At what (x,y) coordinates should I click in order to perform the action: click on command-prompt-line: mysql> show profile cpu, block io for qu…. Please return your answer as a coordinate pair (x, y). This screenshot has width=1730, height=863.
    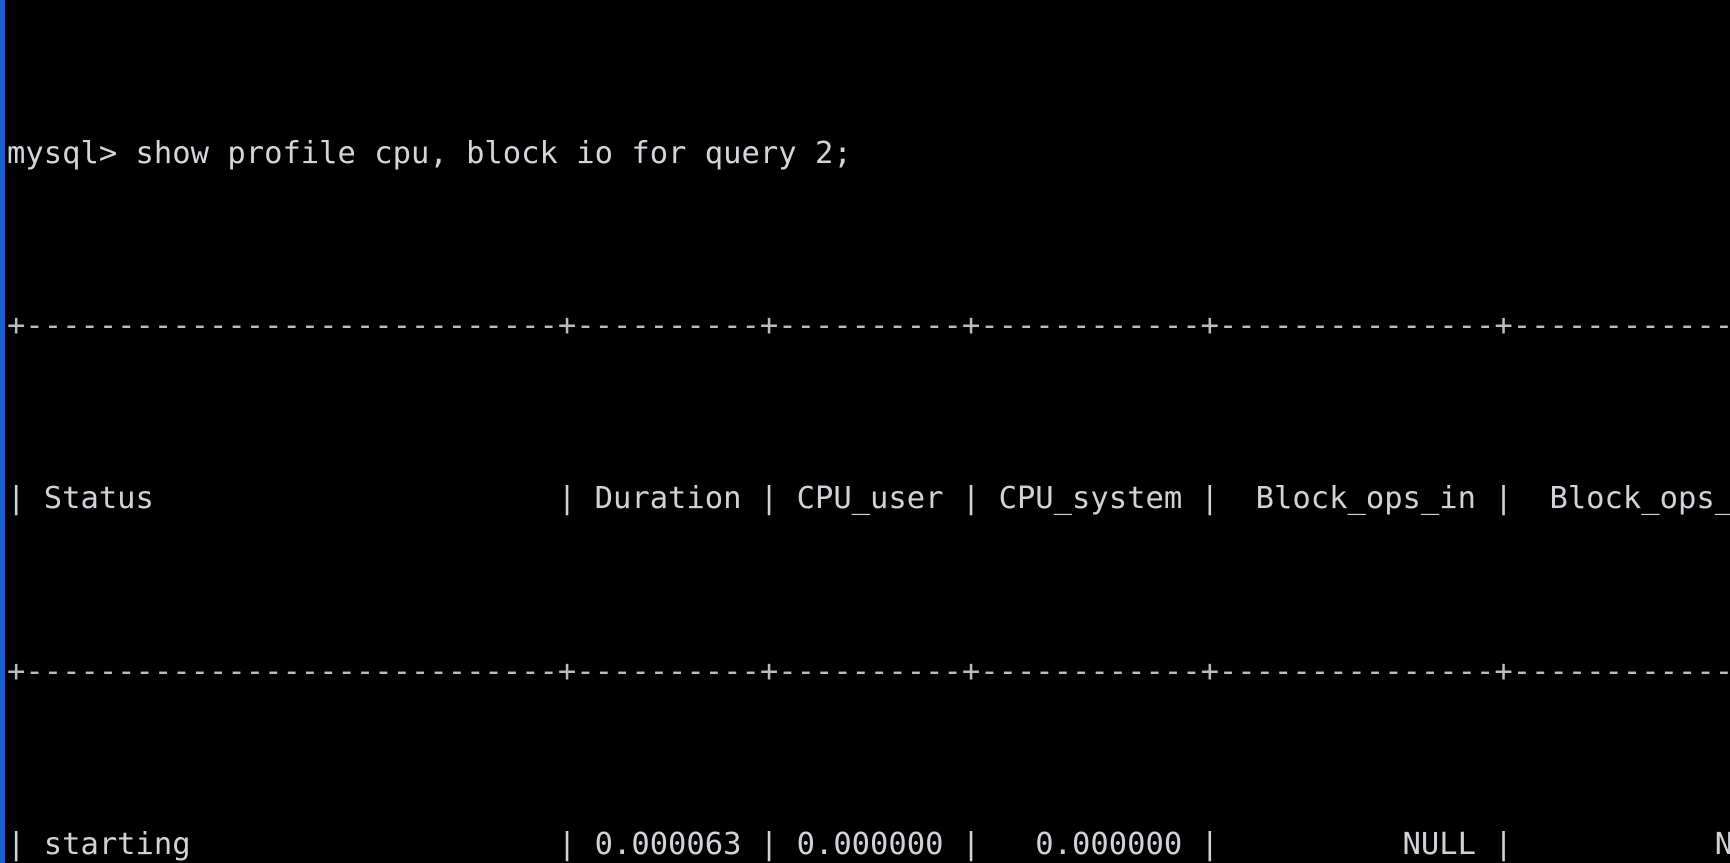
    Looking at the image, I should click on (429, 153).